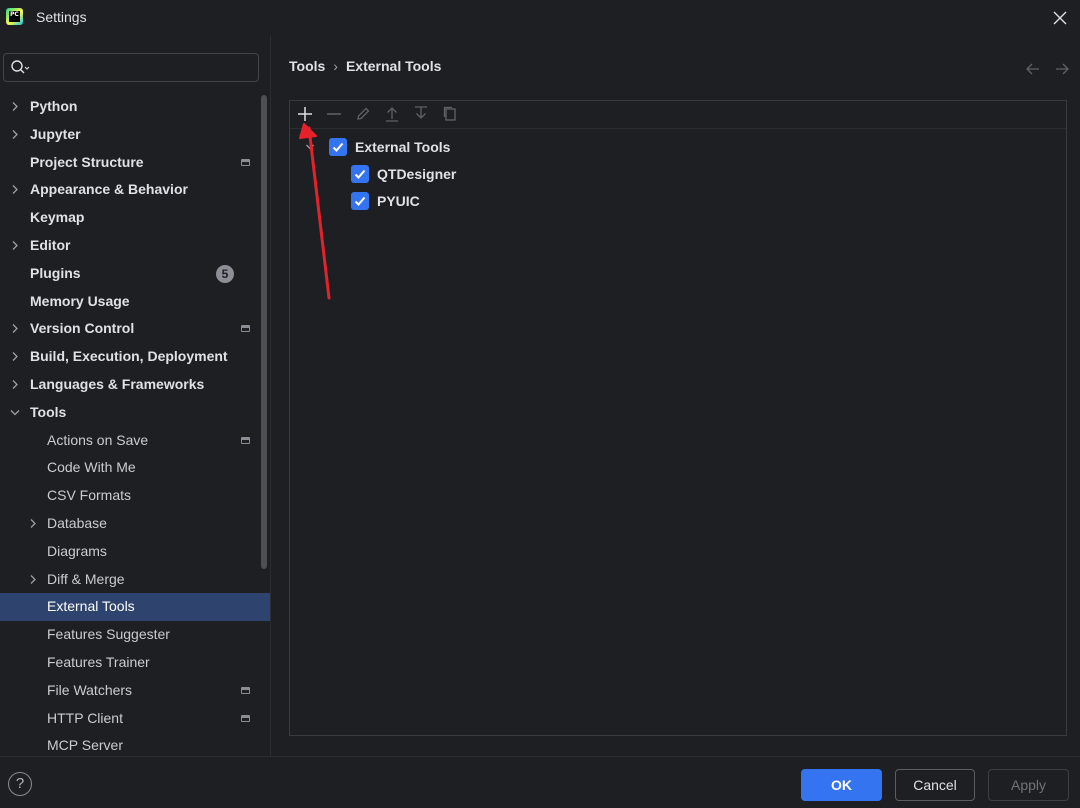 The image size is (1080, 808). What do you see at coordinates (403, 147) in the screenshot?
I see `tool-group-label: External Tools` at bounding box center [403, 147].